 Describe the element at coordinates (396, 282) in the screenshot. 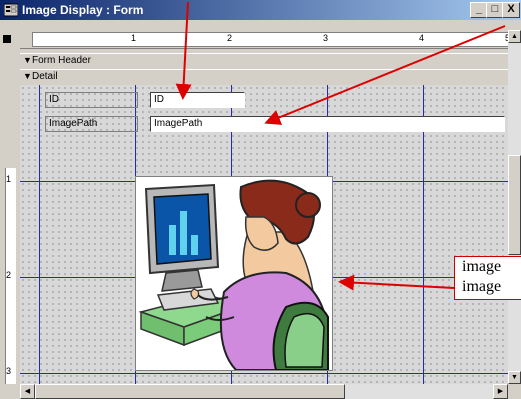

I see `arrow-to-image-control` at that location.